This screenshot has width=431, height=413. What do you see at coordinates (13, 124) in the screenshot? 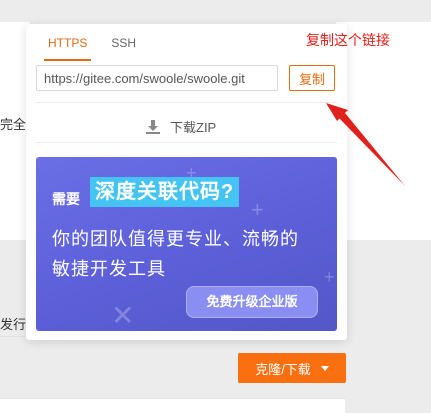
I see `background-text-fragment: 完全` at bounding box center [13, 124].